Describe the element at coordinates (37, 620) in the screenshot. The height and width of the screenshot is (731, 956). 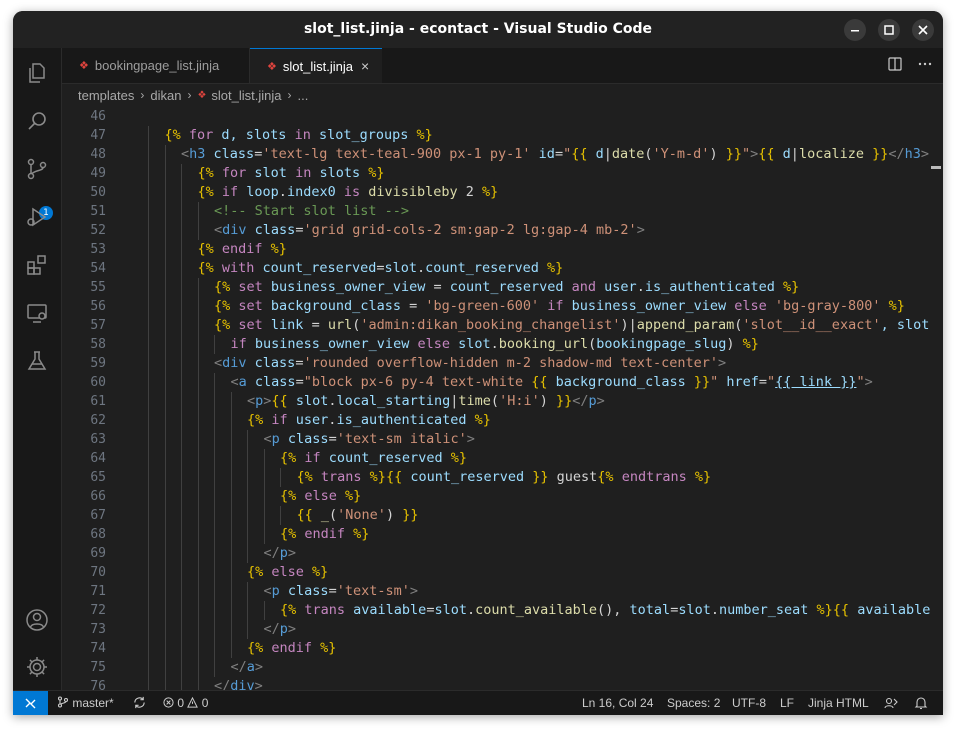
I see `account-icon` at that location.